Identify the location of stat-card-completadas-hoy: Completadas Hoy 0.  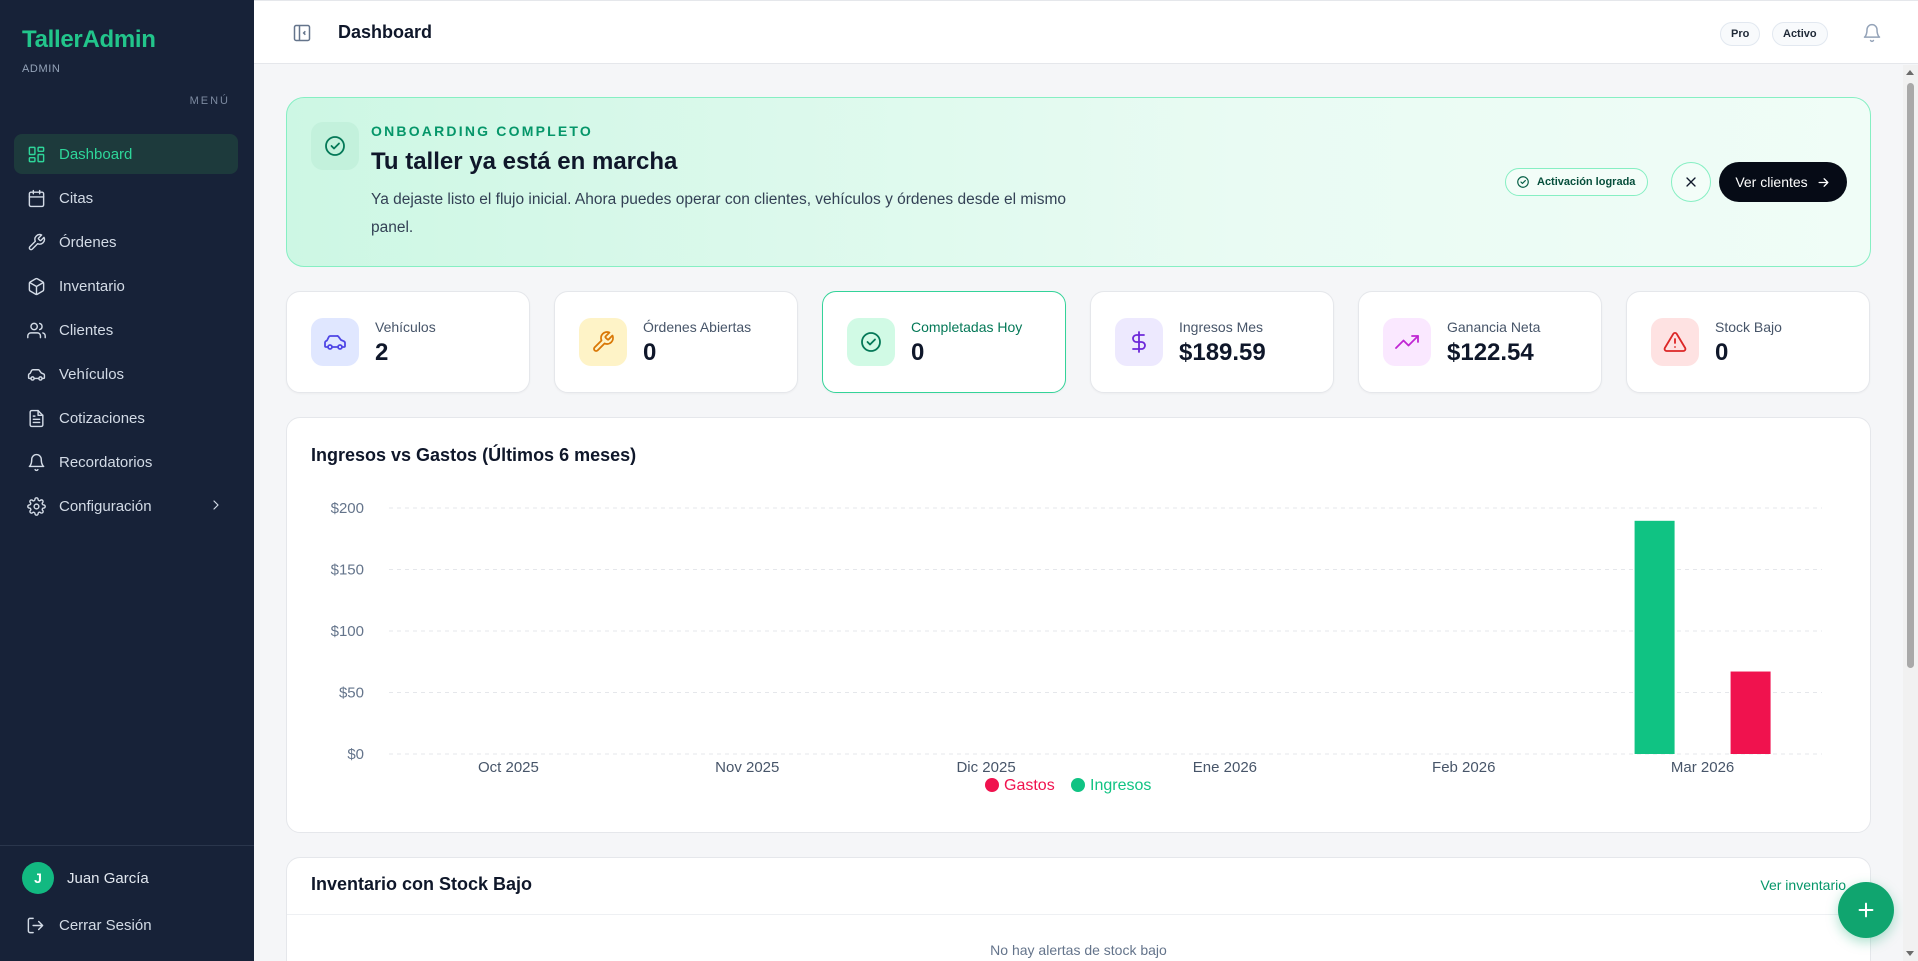
(944, 342).